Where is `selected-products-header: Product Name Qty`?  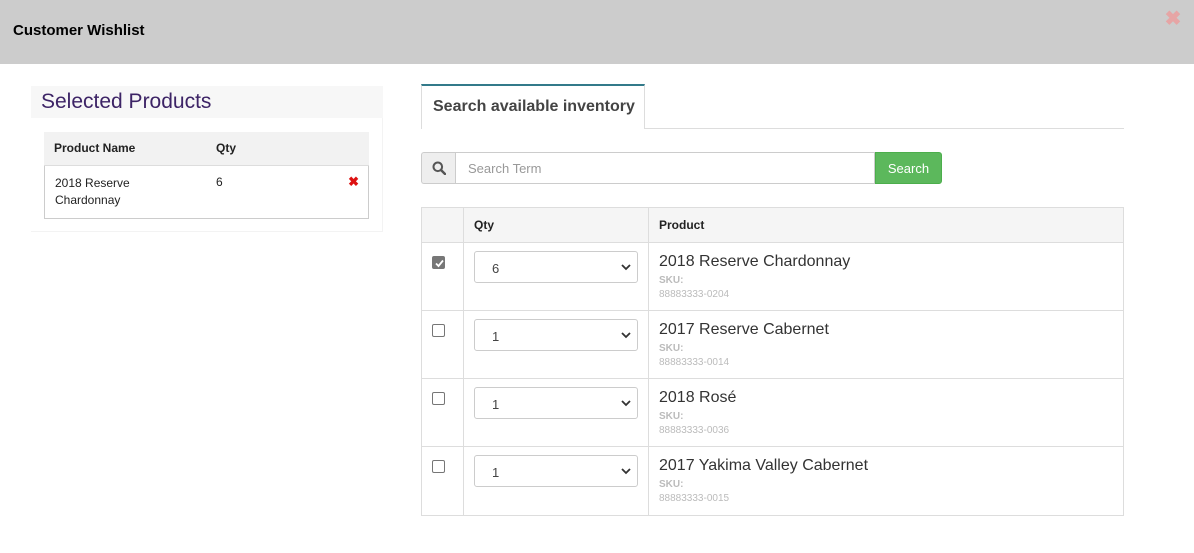 selected-products-header: Product Name Qty is located at coordinates (206, 149).